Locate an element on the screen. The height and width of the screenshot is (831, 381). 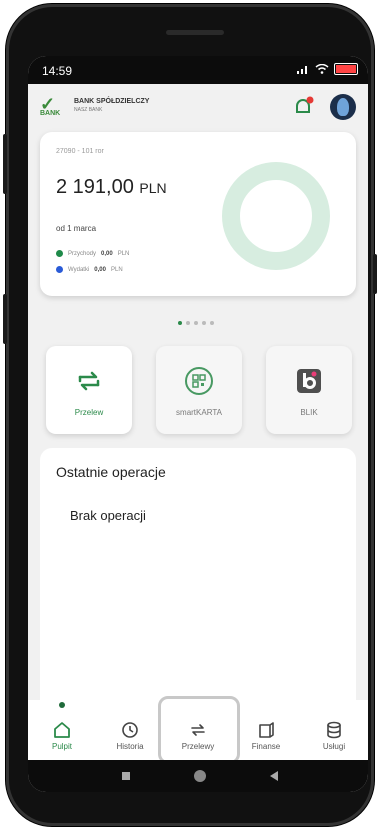
income-label: Przychody is located at coordinates (82, 253).